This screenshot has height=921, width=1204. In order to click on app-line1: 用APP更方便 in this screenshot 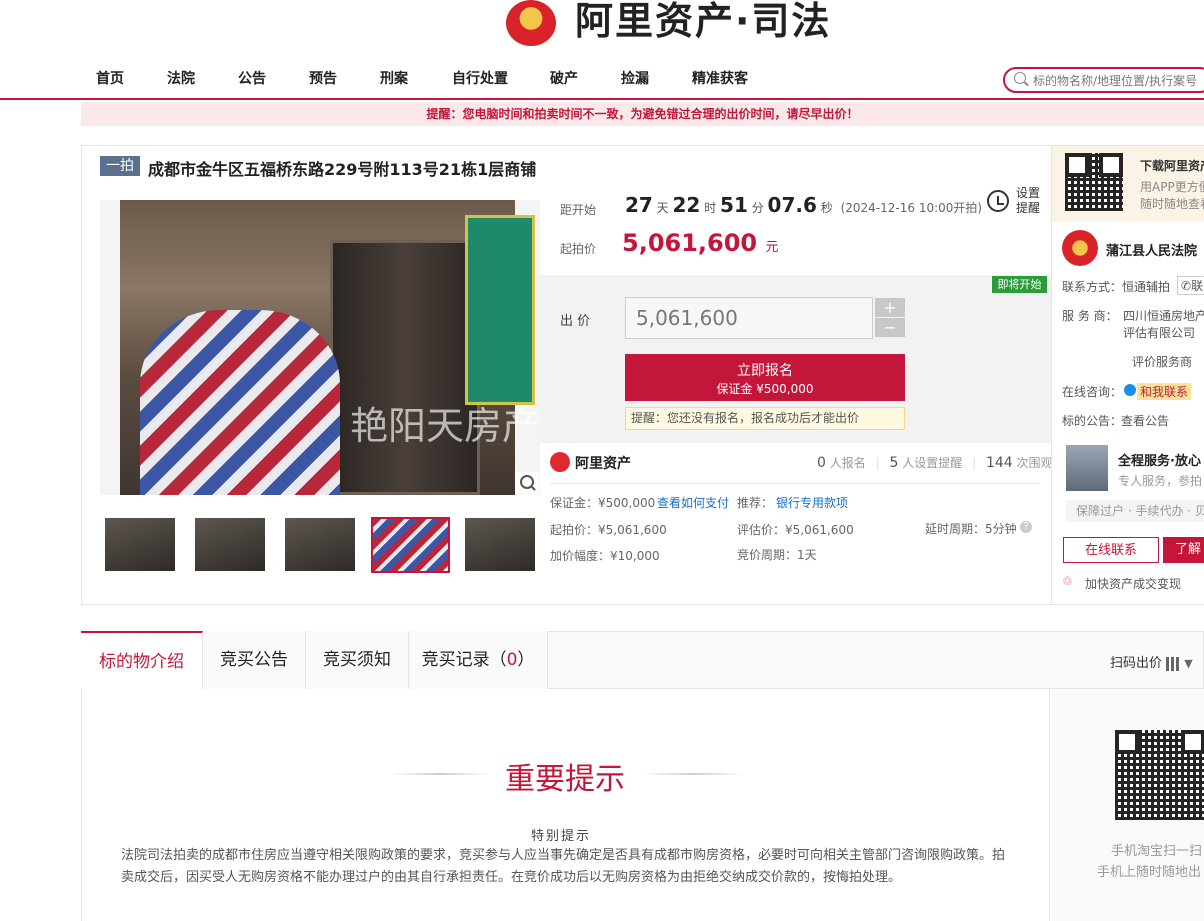, I will do `click(1172, 187)`.